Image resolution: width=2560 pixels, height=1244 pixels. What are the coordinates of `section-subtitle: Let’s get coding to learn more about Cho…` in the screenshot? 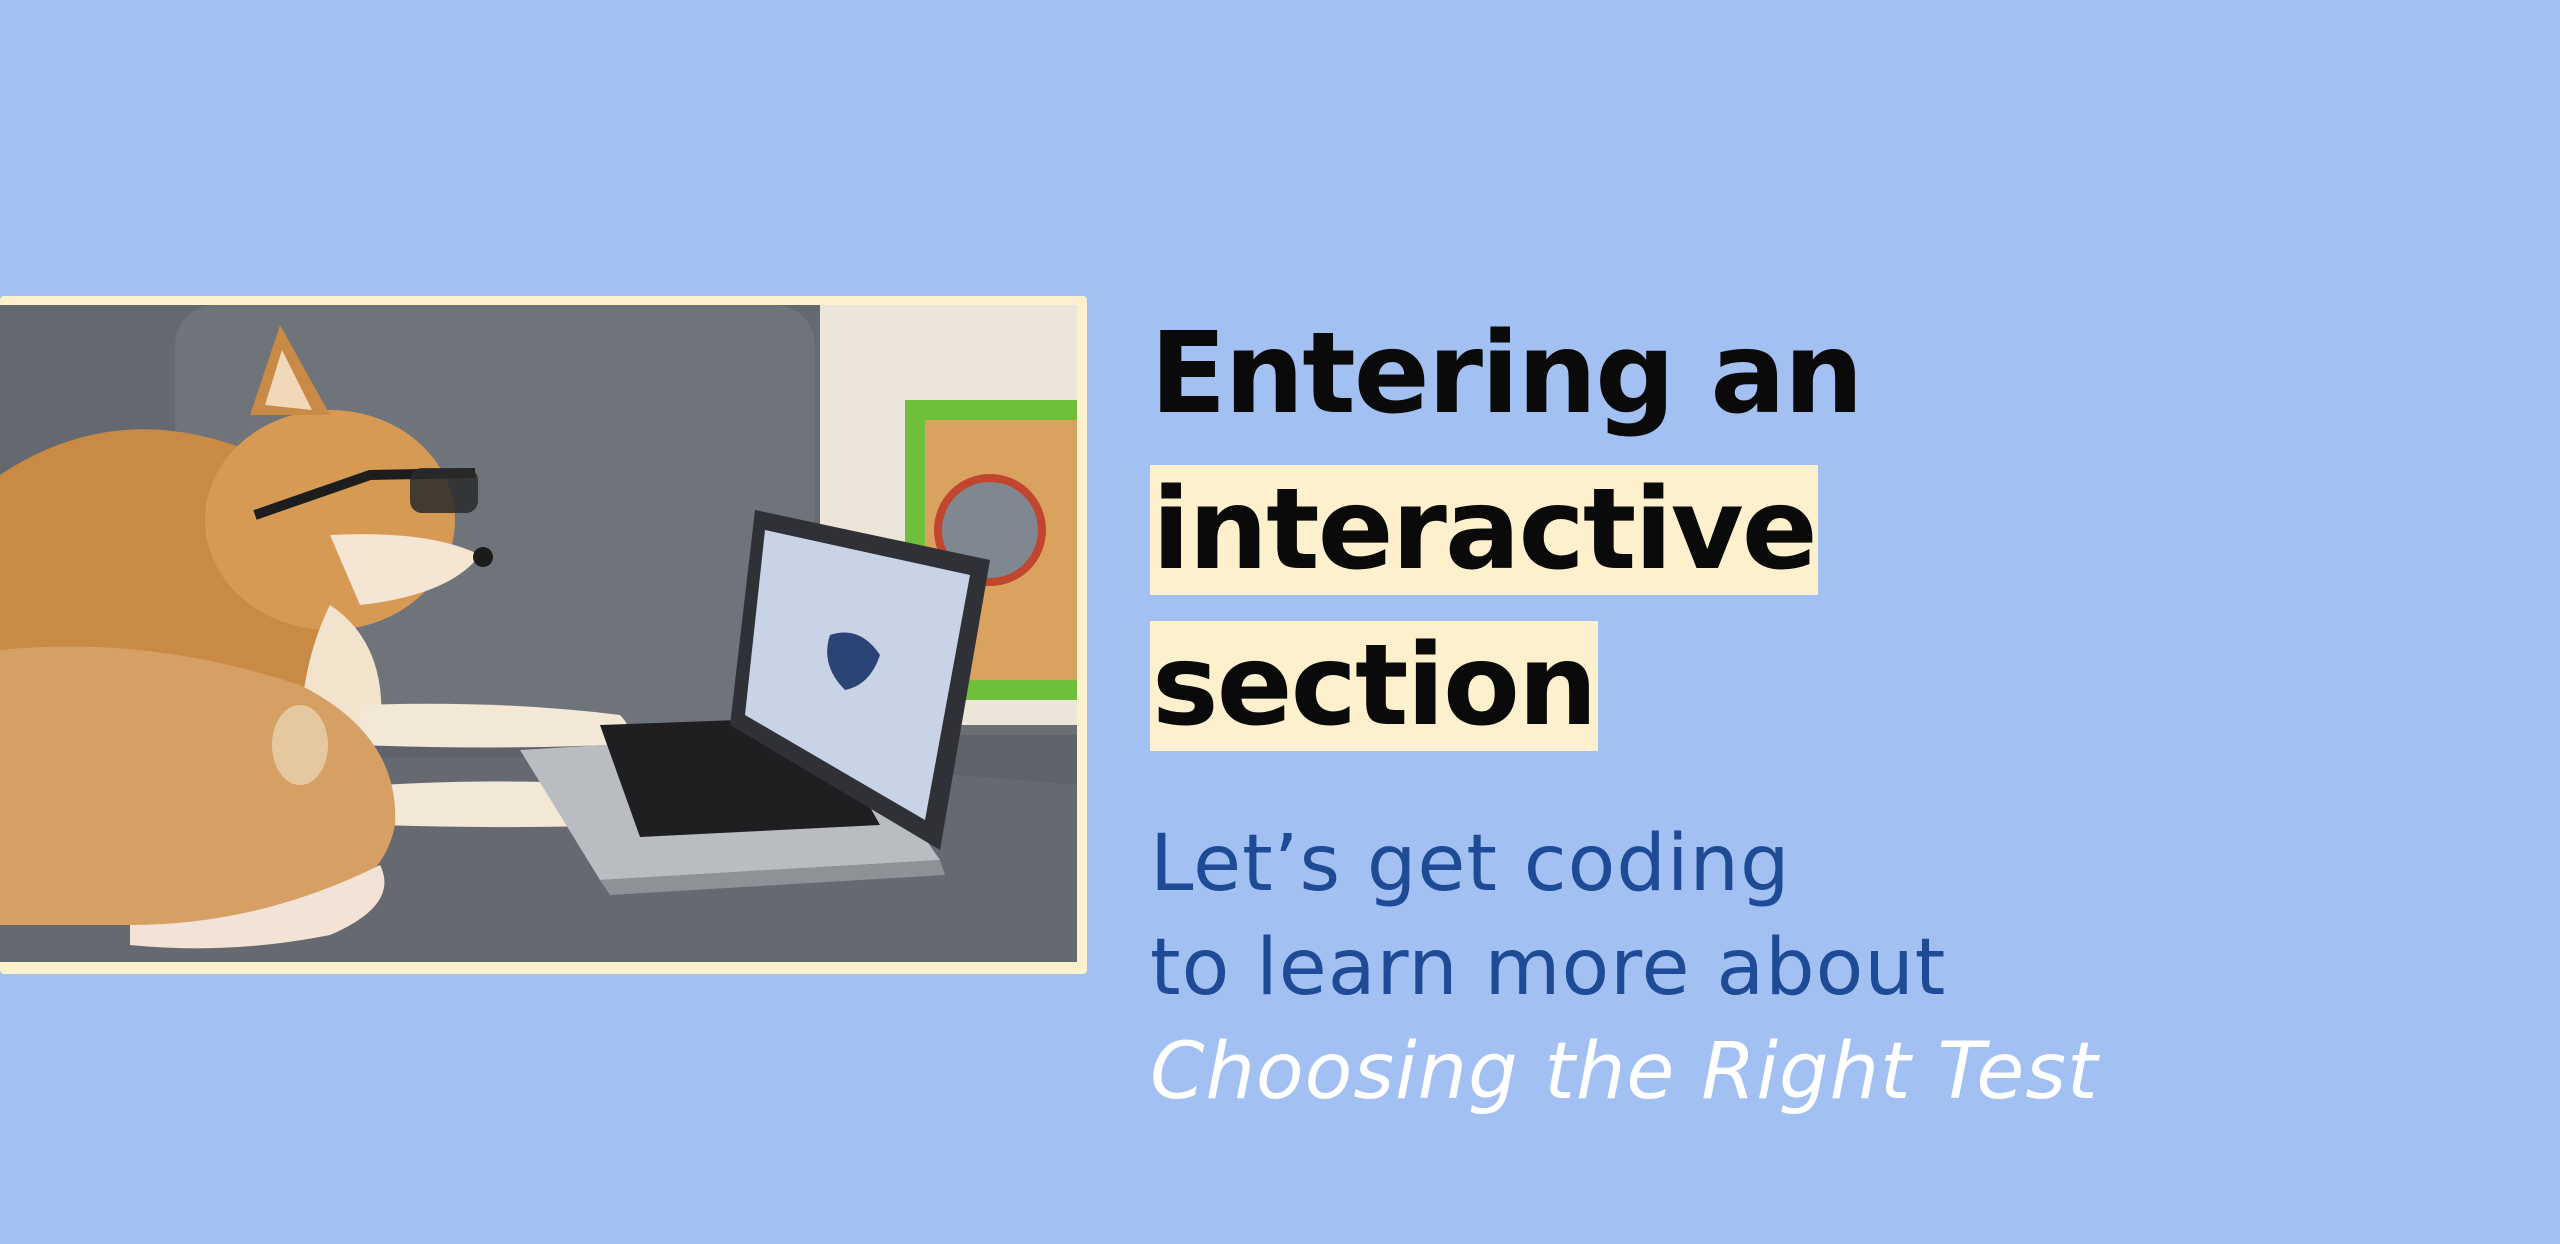 It's located at (1840, 968).